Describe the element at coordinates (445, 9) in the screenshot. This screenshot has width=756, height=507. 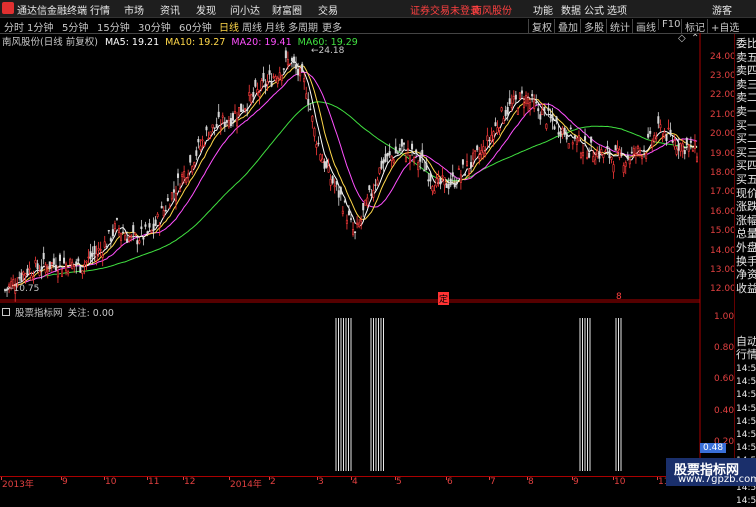
I see `login-notice: 证券交易未登录` at that location.